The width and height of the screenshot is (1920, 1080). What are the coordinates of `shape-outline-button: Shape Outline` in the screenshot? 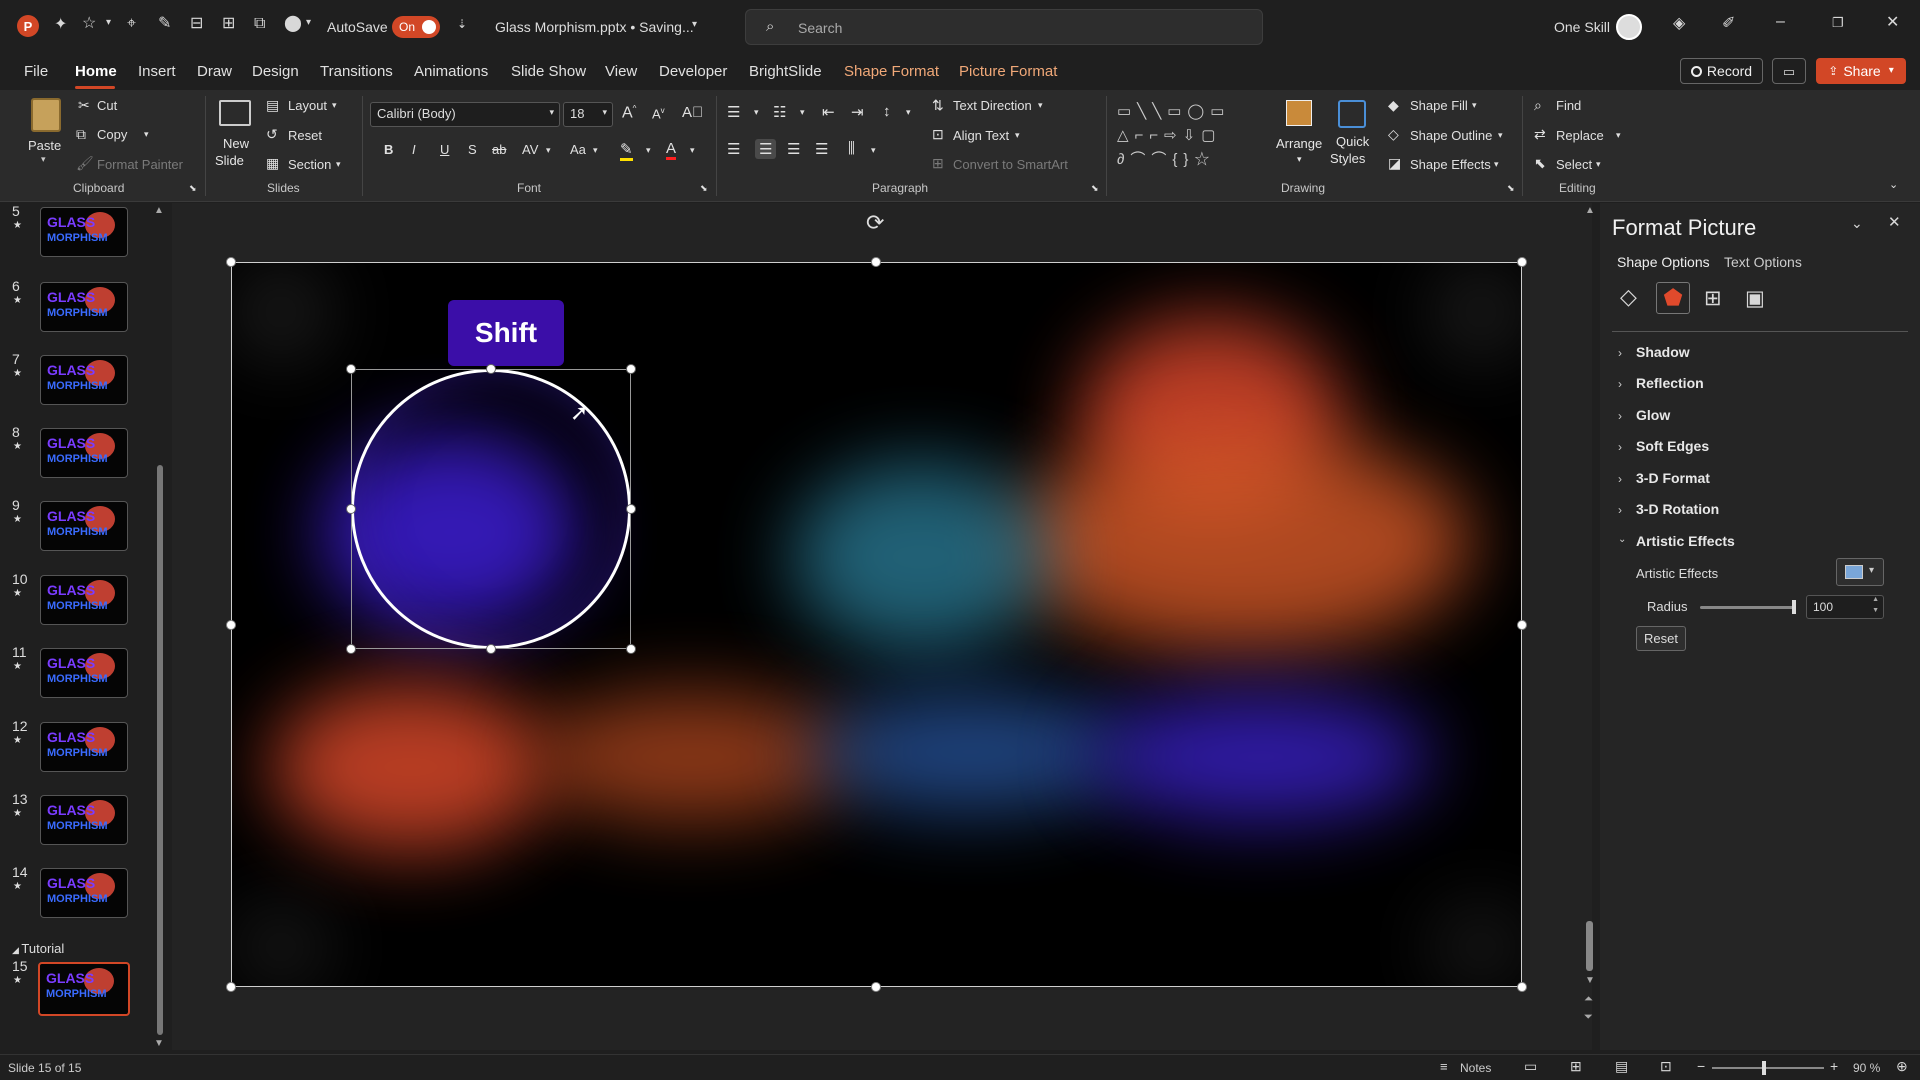 It's located at (1451, 135).